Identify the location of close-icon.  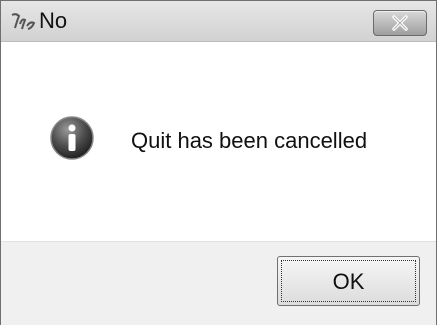
(400, 23).